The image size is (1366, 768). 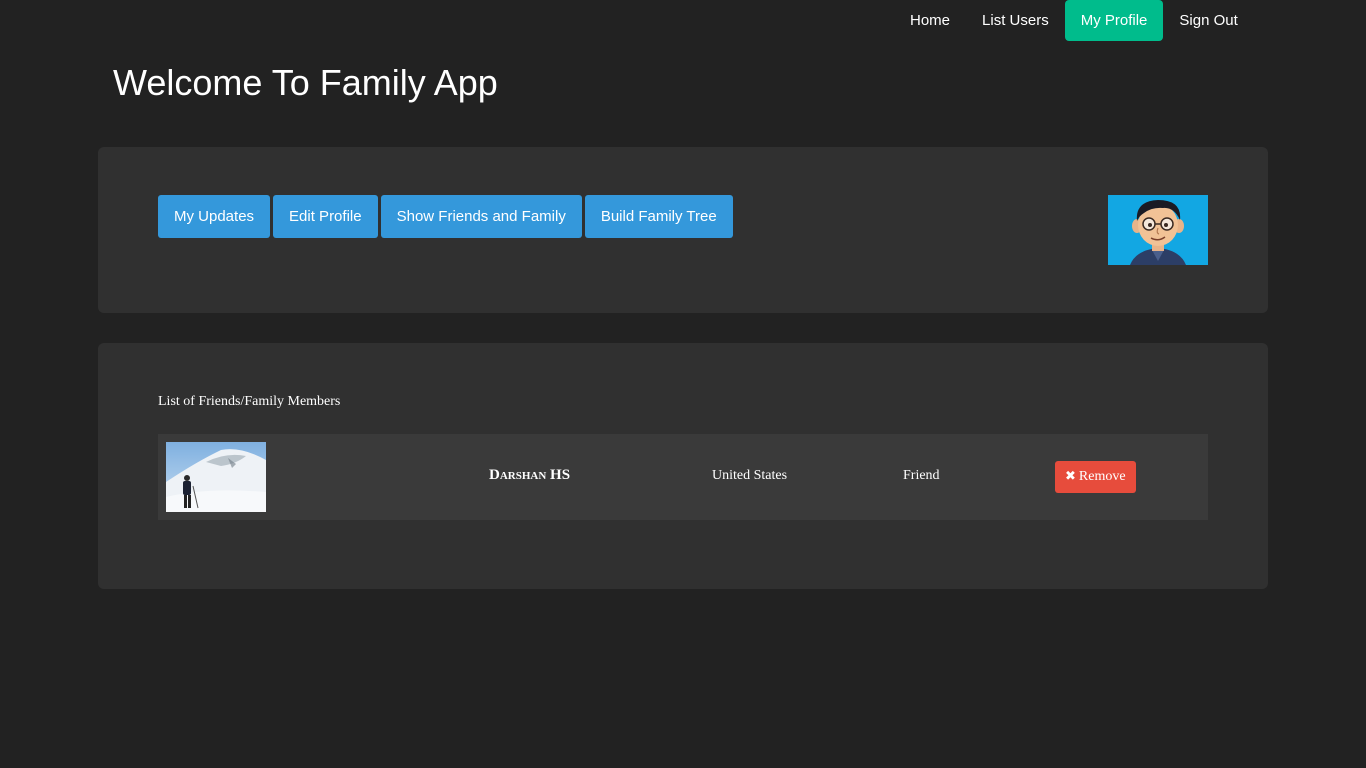 I want to click on avatar, so click(x=1158, y=230).